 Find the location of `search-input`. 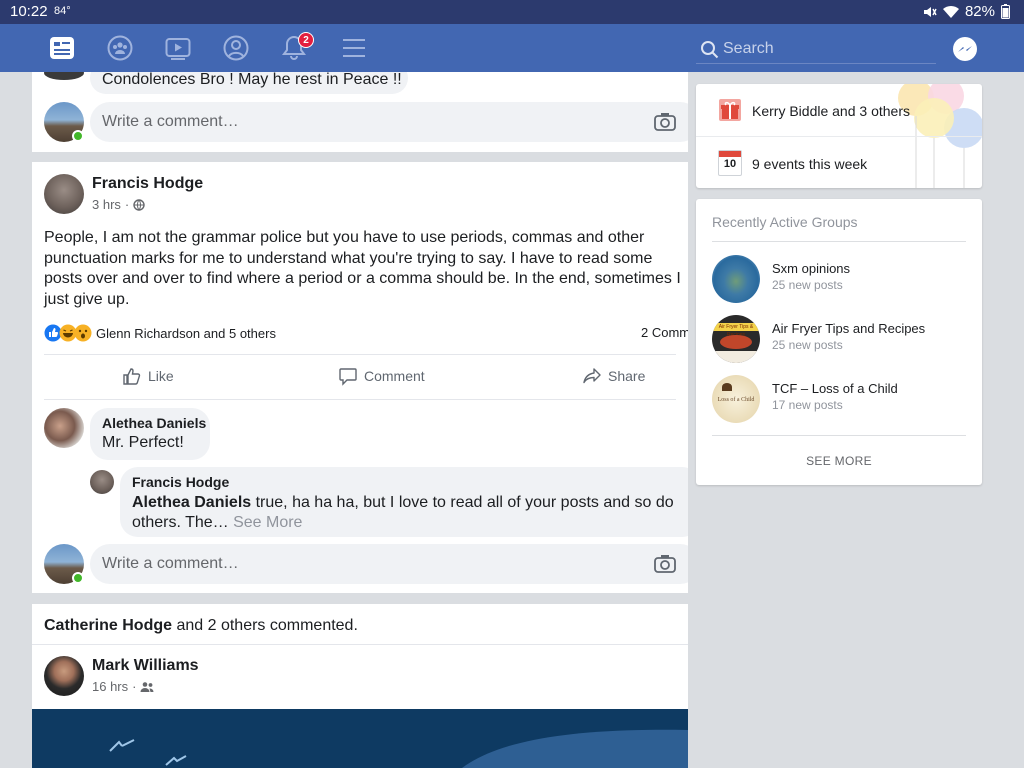

search-input is located at coordinates (823, 49).